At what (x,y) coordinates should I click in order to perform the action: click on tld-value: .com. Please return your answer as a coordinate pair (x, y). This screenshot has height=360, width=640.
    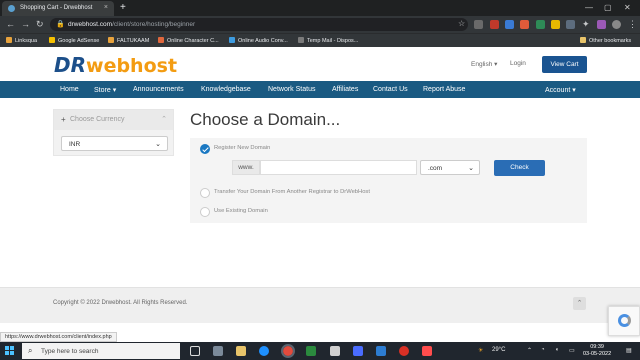
    Looking at the image, I should click on (435, 168).